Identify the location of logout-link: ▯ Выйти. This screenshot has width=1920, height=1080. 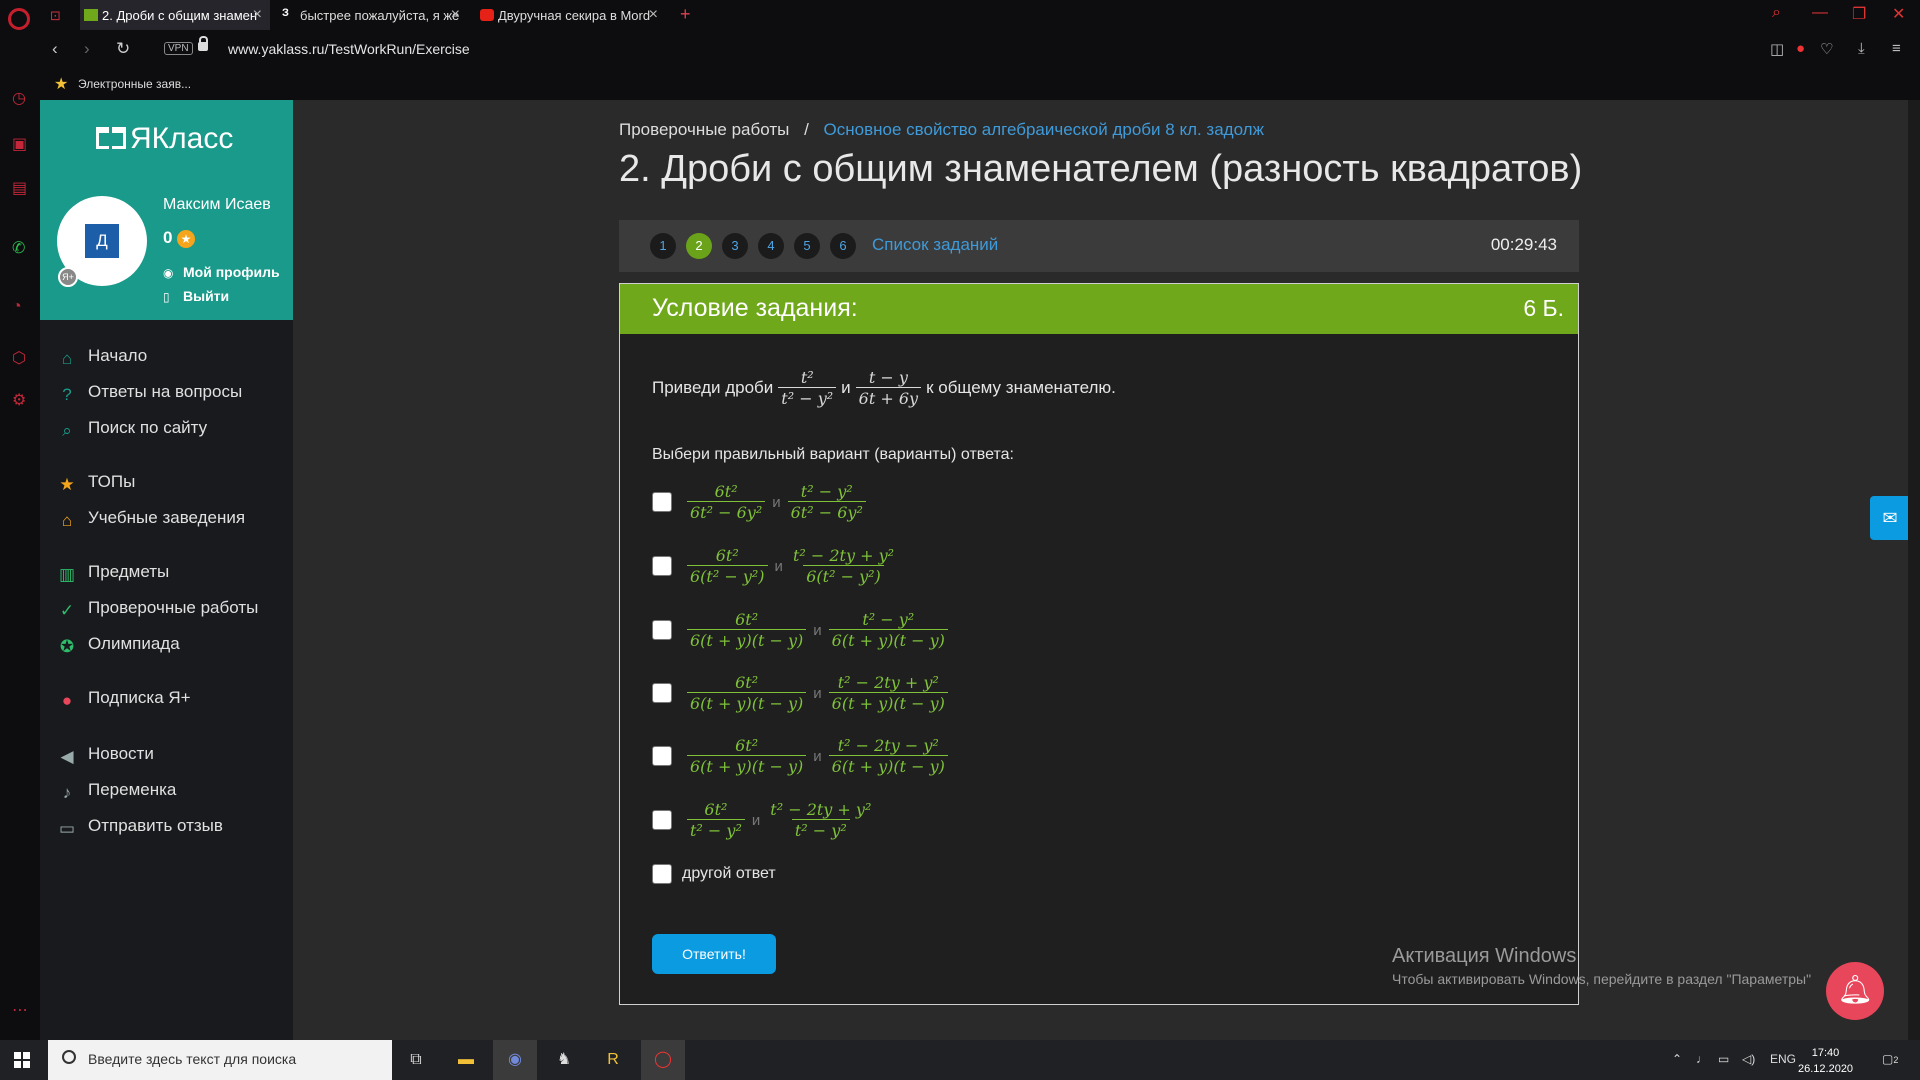
(196, 296).